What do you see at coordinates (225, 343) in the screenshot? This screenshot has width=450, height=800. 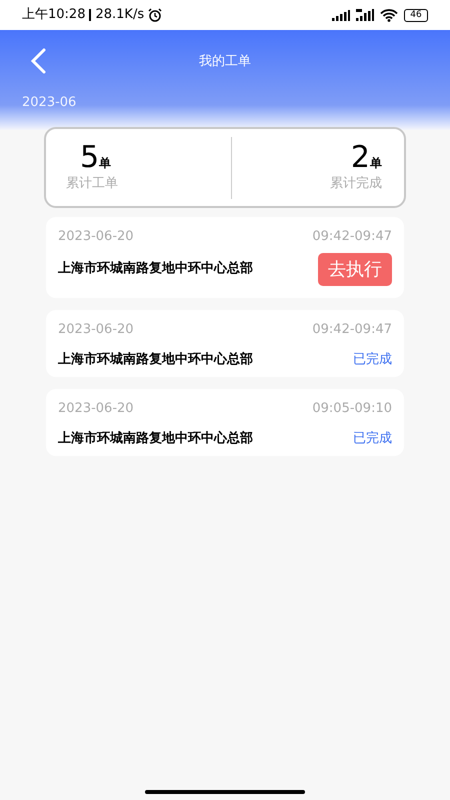 I see `order-card: 2023-06-20 09:42-09:47 上海市环城南路复地中环中心总部 已完成` at bounding box center [225, 343].